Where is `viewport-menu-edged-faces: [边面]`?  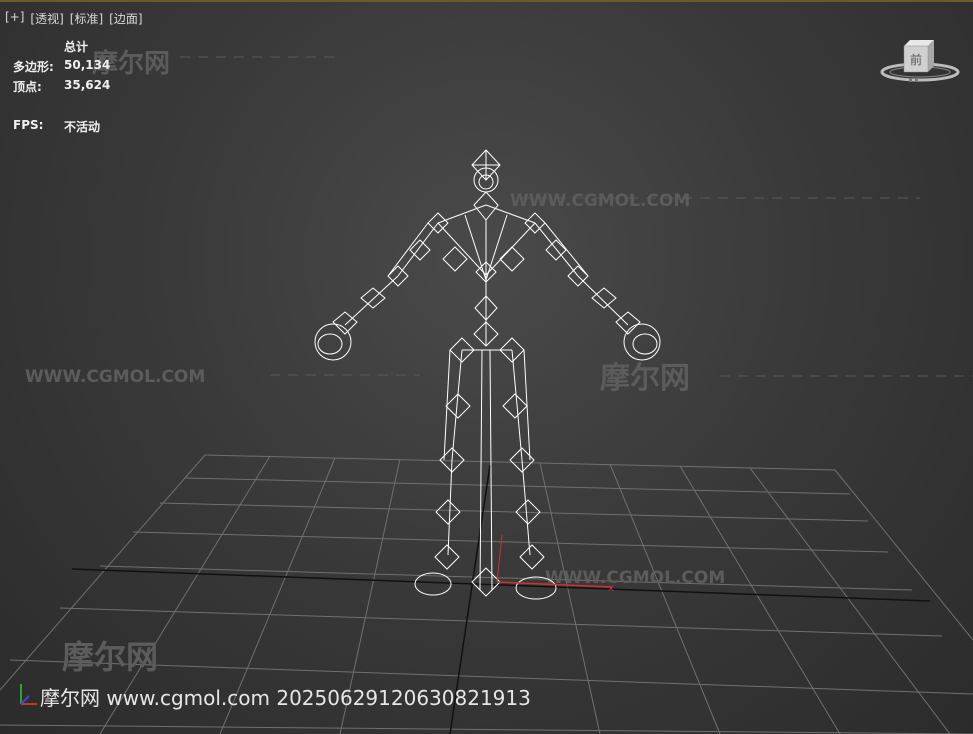 viewport-menu-edged-faces: [边面] is located at coordinates (125, 18).